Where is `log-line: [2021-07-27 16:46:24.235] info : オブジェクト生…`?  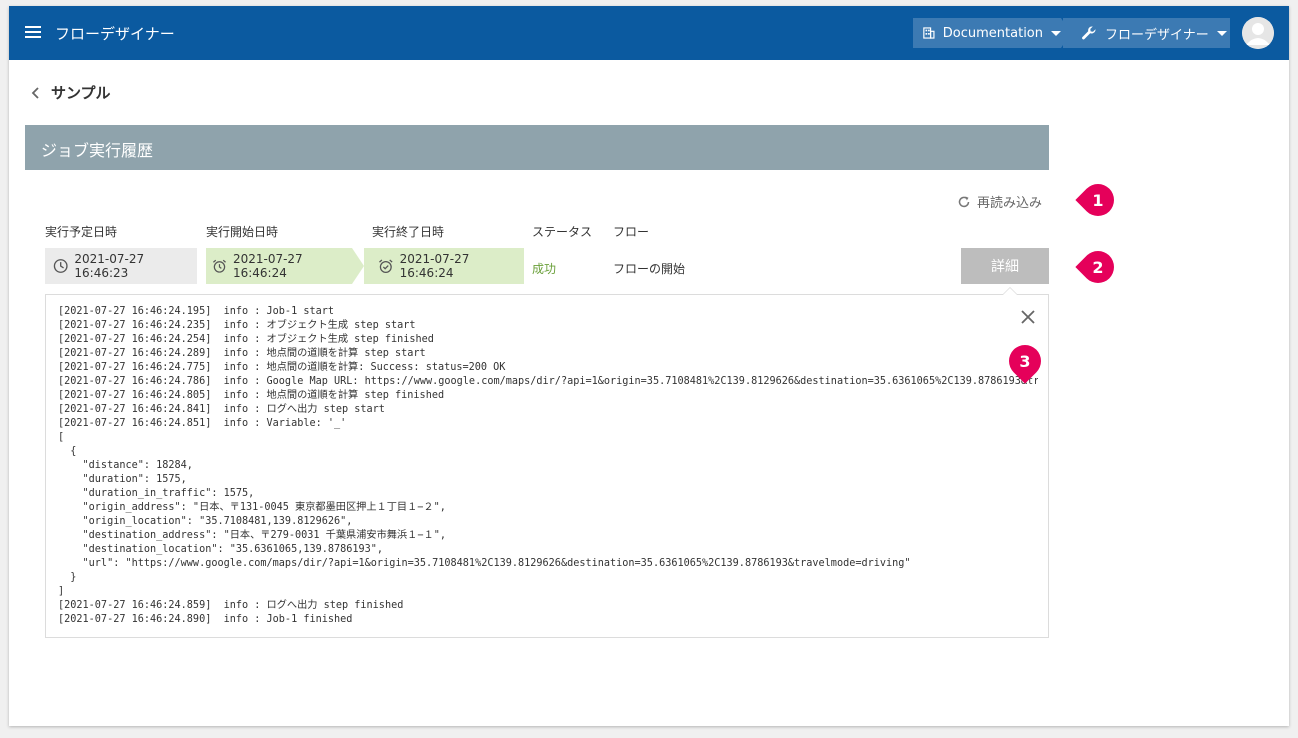 log-line: [2021-07-27 16:46:24.235] info : オブジェクト生… is located at coordinates (237, 325).